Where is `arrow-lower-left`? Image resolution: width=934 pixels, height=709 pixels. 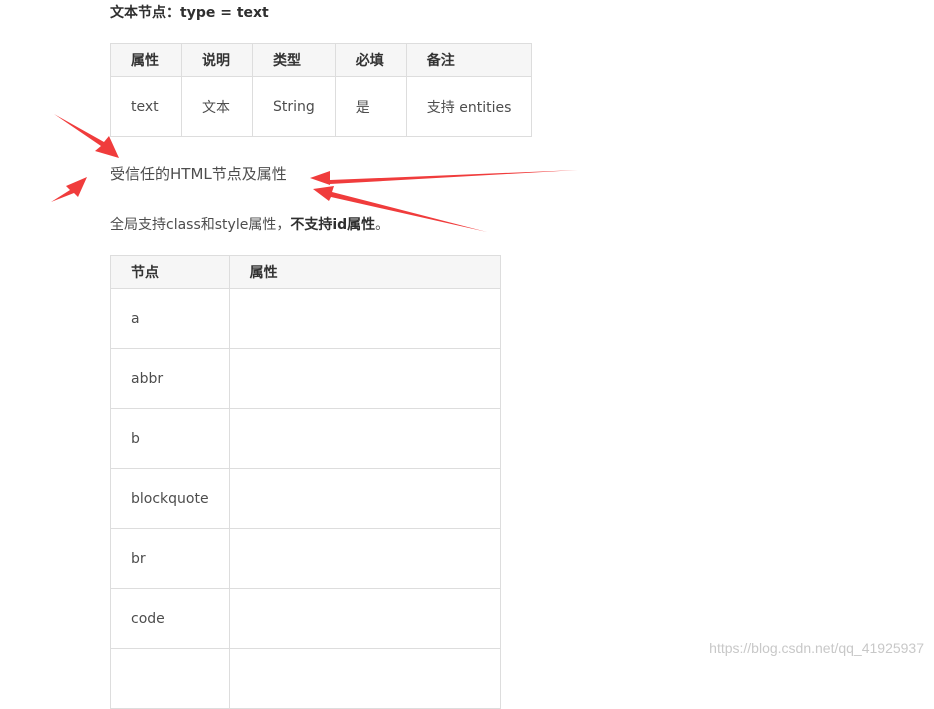
arrow-lower-left is located at coordinates (69, 189).